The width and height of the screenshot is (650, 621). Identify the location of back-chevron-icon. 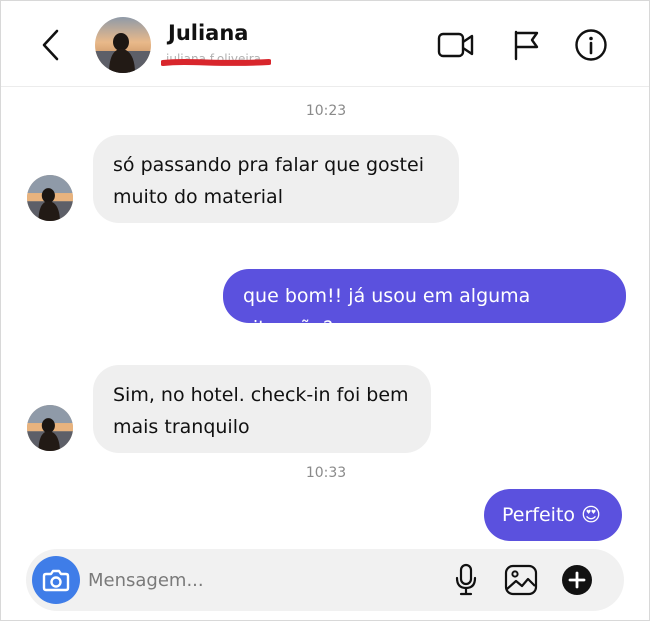
(50, 45).